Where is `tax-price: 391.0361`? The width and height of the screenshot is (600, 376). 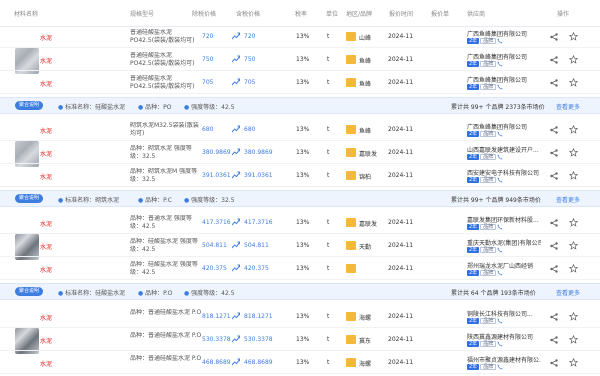
tax-price: 391.0361 is located at coordinates (216, 175).